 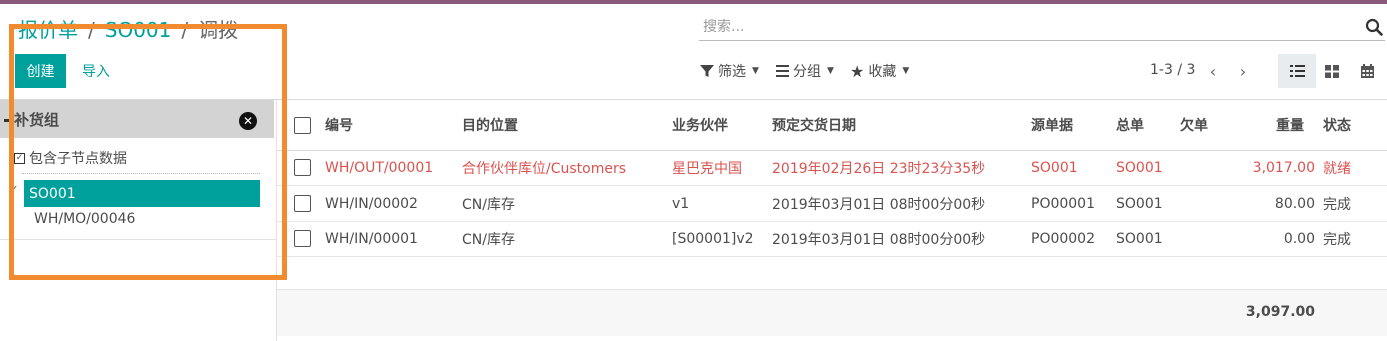 I want to click on tree-toggle-icon: ✓, so click(x=14, y=189).